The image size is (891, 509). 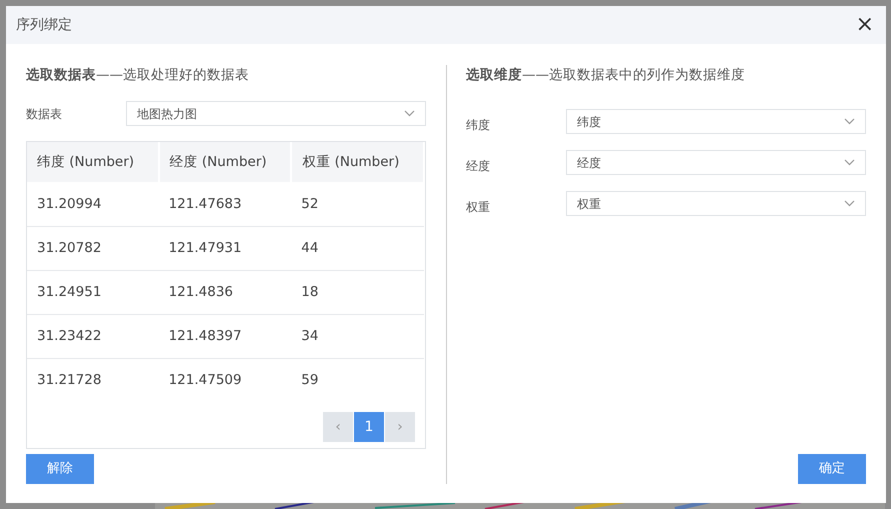 I want to click on table-cell: 52, so click(x=357, y=204).